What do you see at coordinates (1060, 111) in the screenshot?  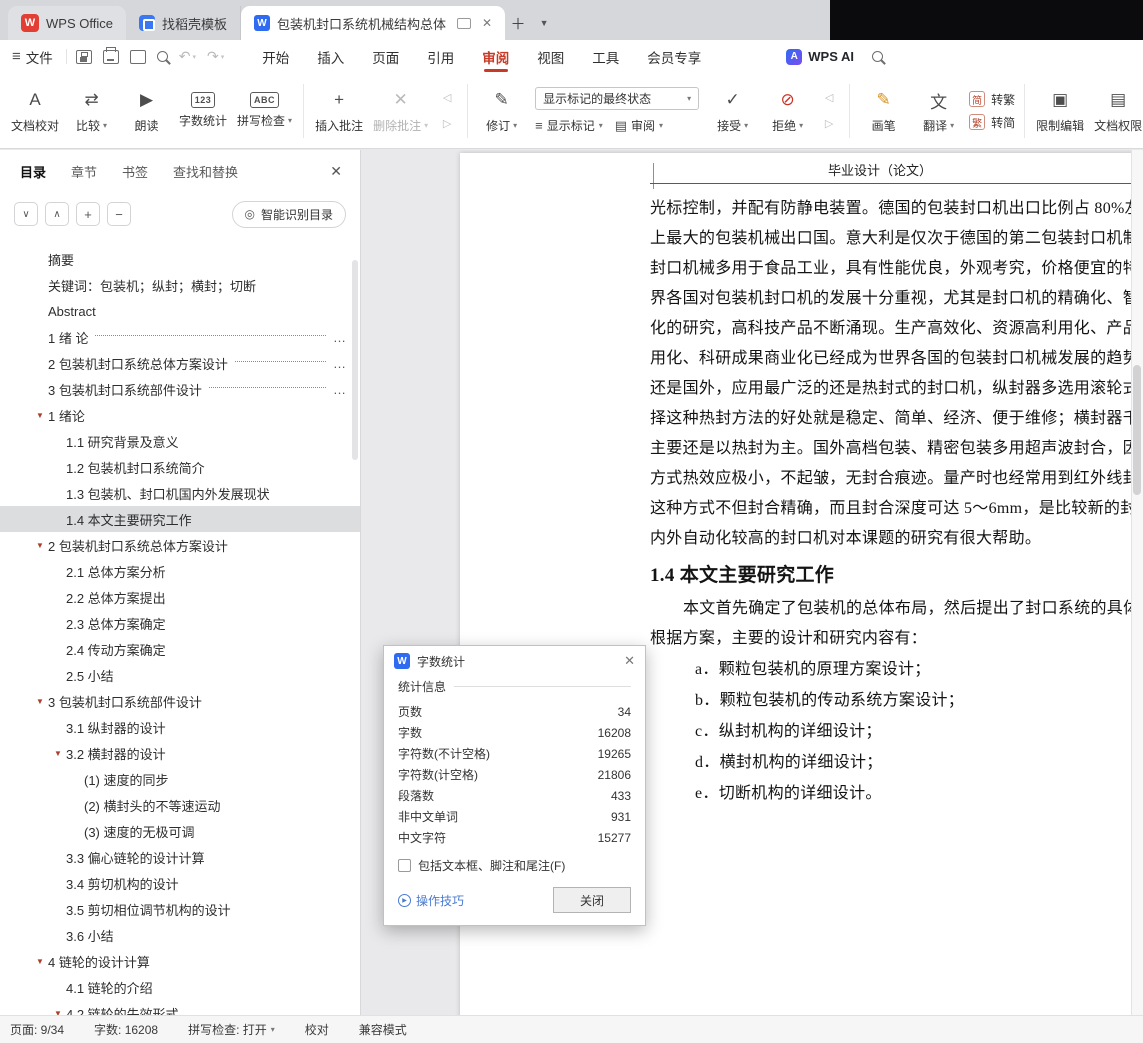 I see `ribbon-button-限制编辑: ▣ 限制编辑` at bounding box center [1060, 111].